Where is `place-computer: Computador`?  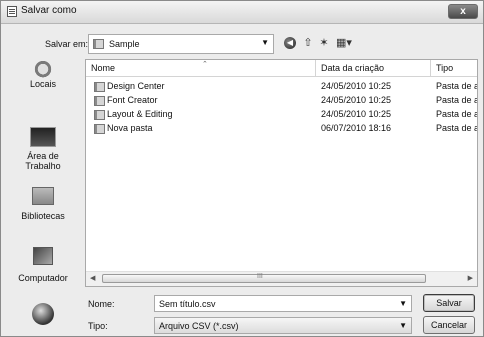 place-computer: Computador is located at coordinates (43, 265).